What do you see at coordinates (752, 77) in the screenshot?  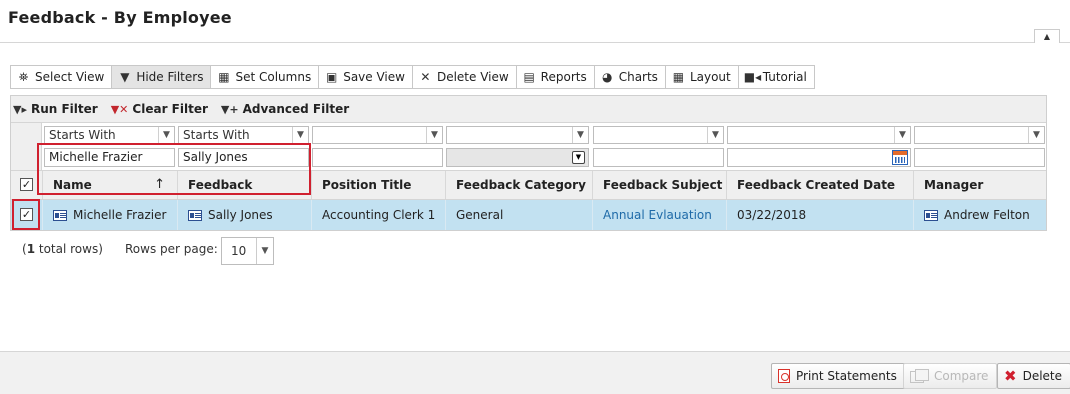 I see `video-camera-icon: ■◂` at bounding box center [752, 77].